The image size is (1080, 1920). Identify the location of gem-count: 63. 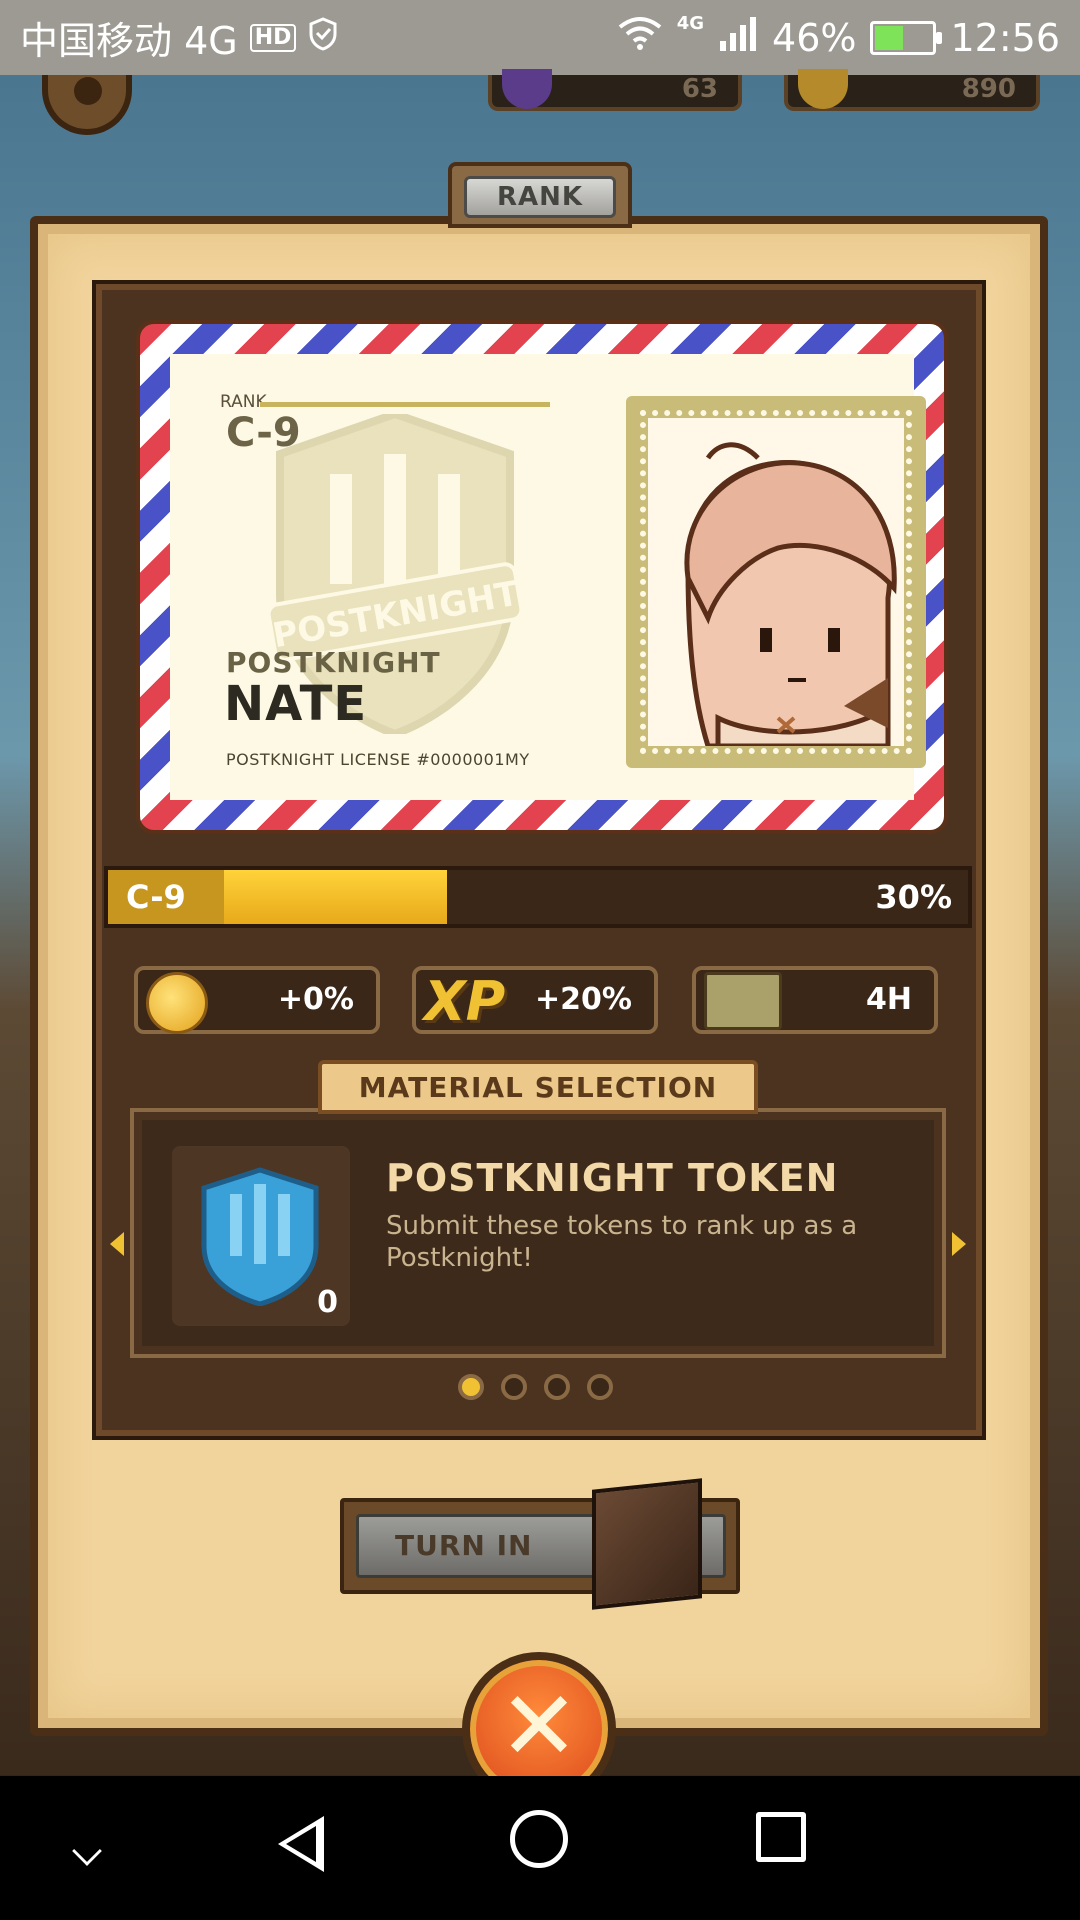
(699, 89).